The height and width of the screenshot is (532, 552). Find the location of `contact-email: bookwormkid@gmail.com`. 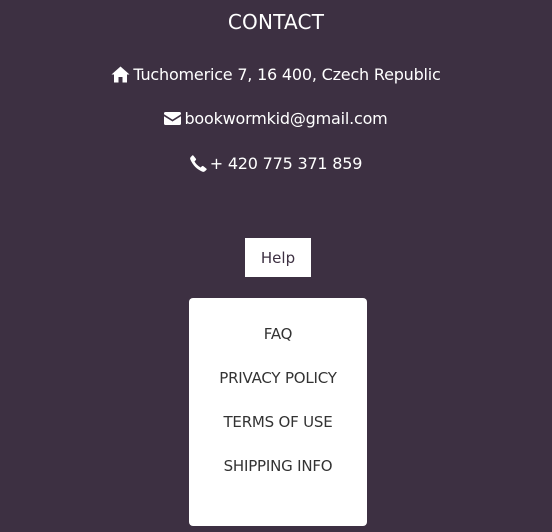

contact-email: bookwormkid@gmail.com is located at coordinates (276, 118).